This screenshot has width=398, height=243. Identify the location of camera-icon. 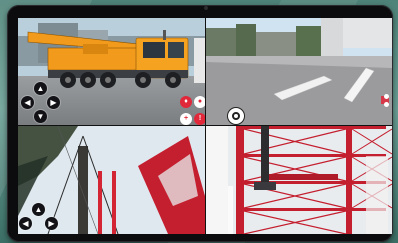
(206, 8).